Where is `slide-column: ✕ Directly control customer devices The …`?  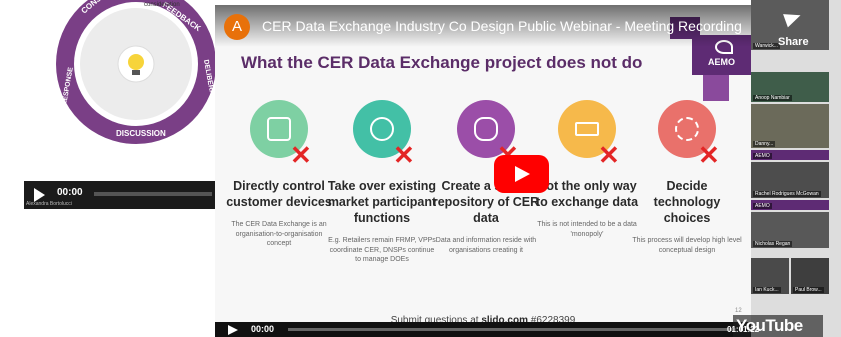
slide-column: ✕ Directly control customer devices The … is located at coordinates (279, 174).